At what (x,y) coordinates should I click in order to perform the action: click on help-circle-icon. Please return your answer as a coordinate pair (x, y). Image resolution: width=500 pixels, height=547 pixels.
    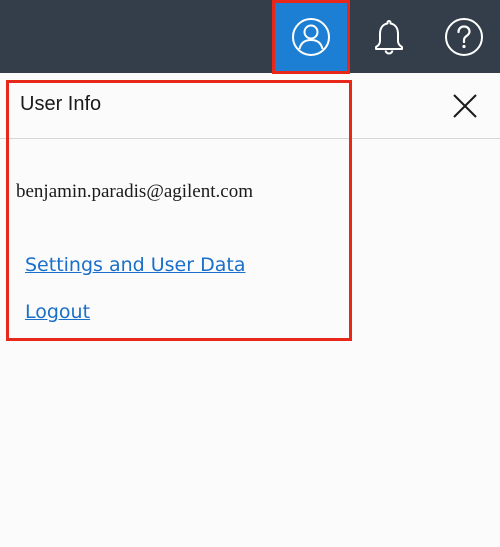
    Looking at the image, I should click on (464, 36).